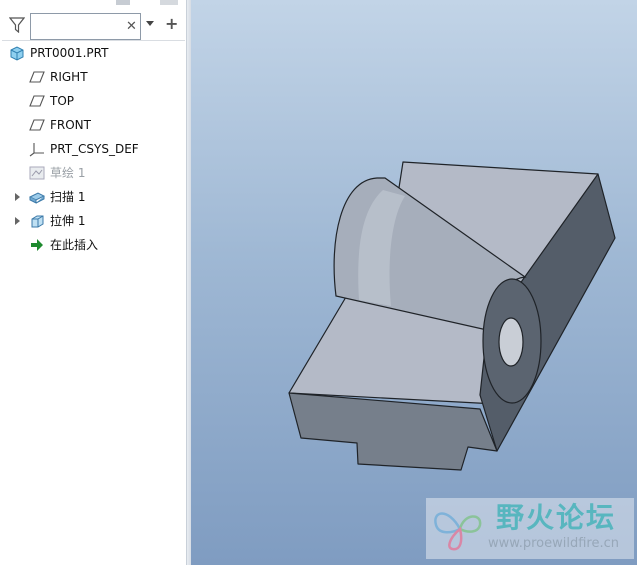 Image resolution: width=637 pixels, height=565 pixels. I want to click on tree-item: RIGHT, so click(93, 77).